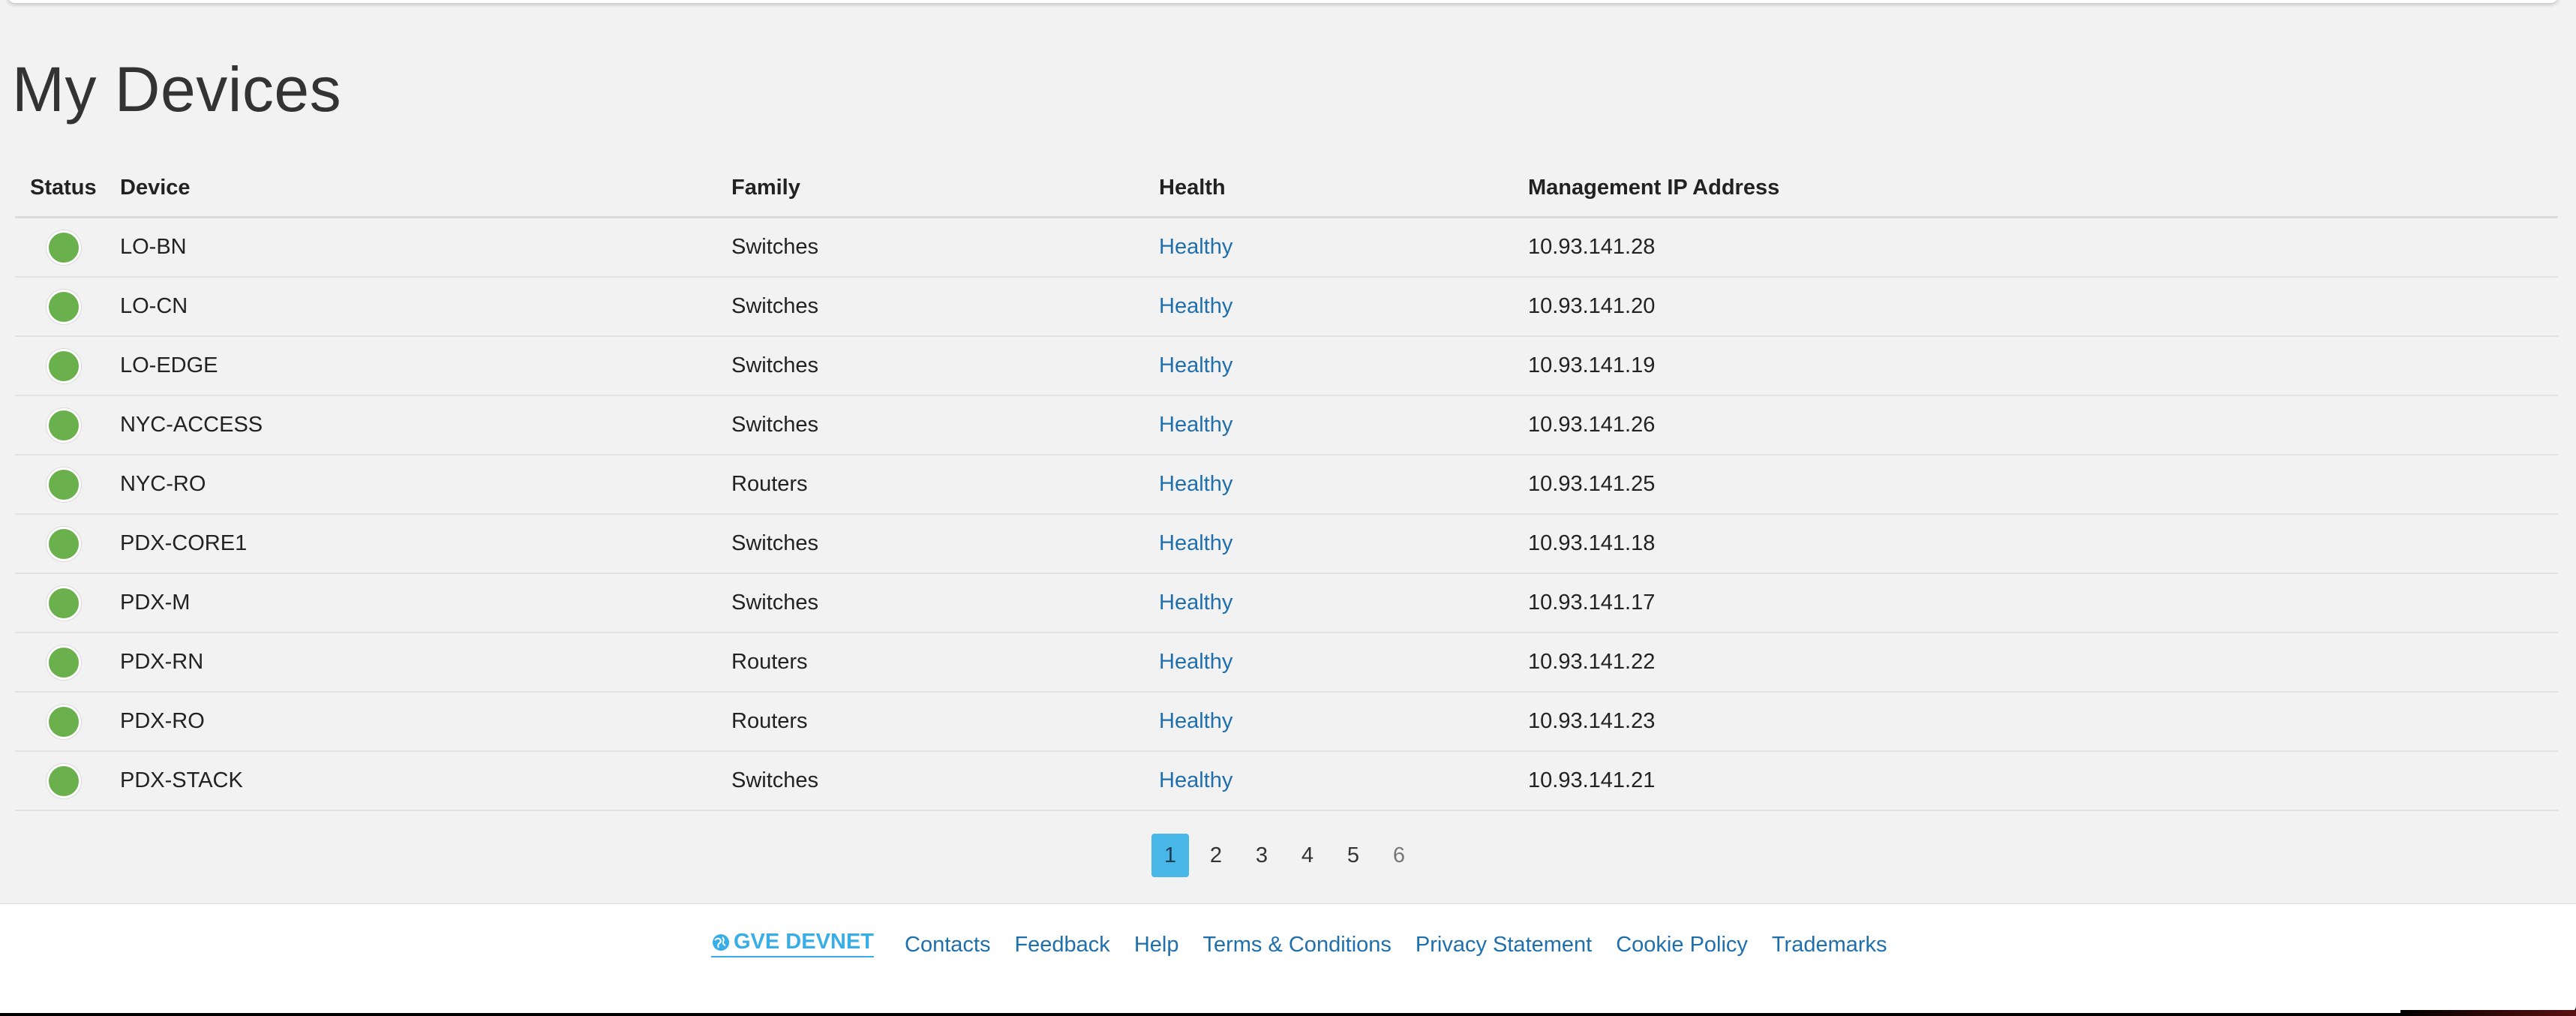 The image size is (2576, 1016). What do you see at coordinates (1829, 945) in the screenshot?
I see `footer-link-trademarks: Trademarks` at bounding box center [1829, 945].